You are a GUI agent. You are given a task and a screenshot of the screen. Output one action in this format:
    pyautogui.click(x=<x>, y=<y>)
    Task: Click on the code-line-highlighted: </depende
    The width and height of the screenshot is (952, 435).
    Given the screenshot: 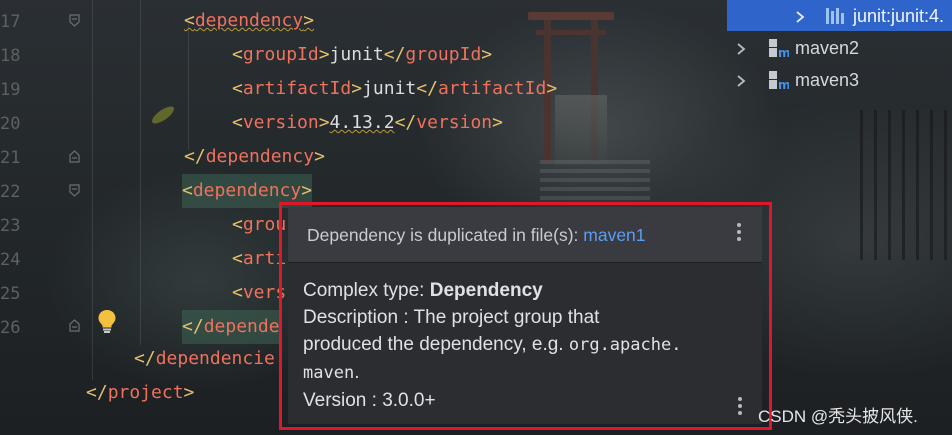 What is the action you would take?
    pyautogui.click(x=231, y=327)
    